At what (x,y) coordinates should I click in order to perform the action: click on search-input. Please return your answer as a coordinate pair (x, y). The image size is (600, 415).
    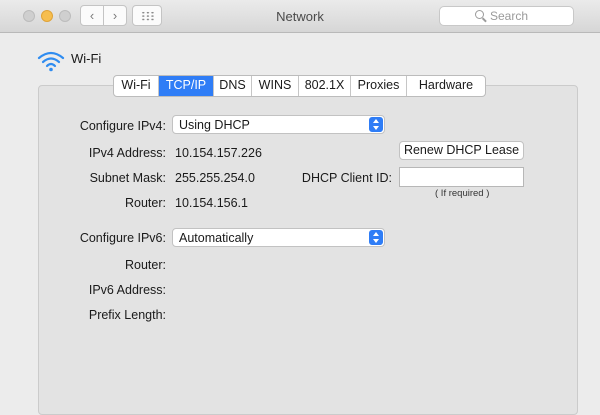
    Looking at the image, I should click on (530, 16).